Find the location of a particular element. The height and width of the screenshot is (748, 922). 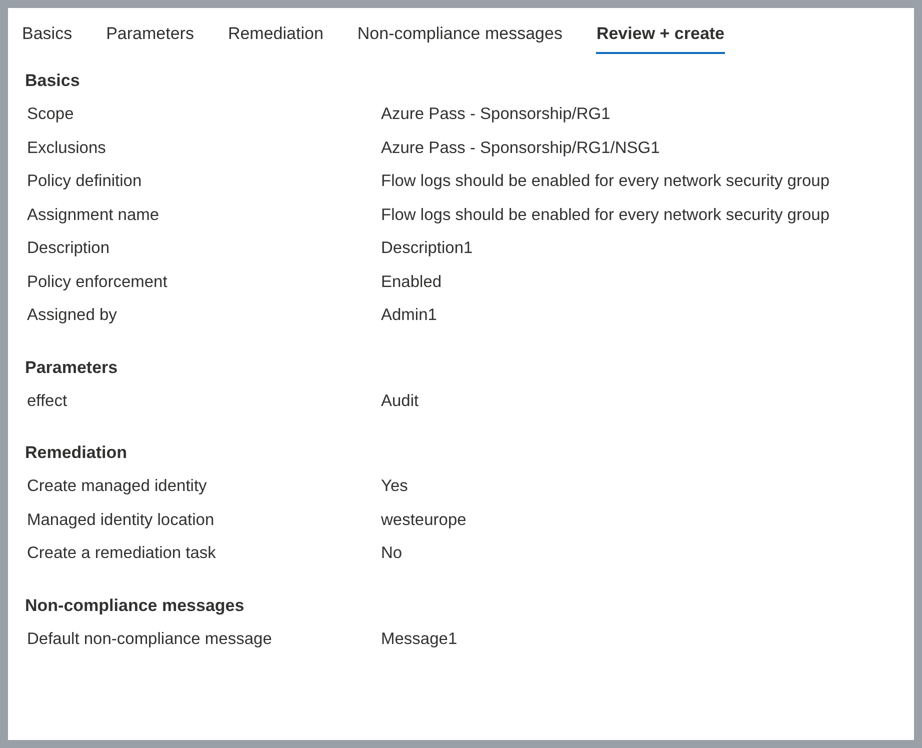

field-value: Admin1 is located at coordinates (409, 315).